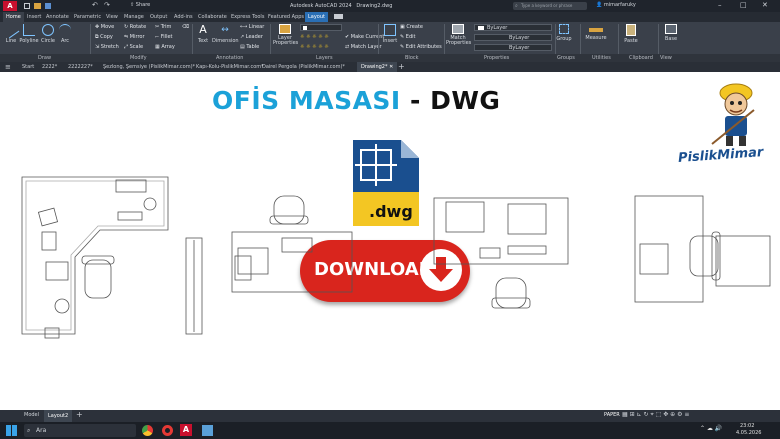 The height and width of the screenshot is (439, 780). Describe the element at coordinates (203, 34) in the screenshot. I see `text-tool: A Text` at that location.